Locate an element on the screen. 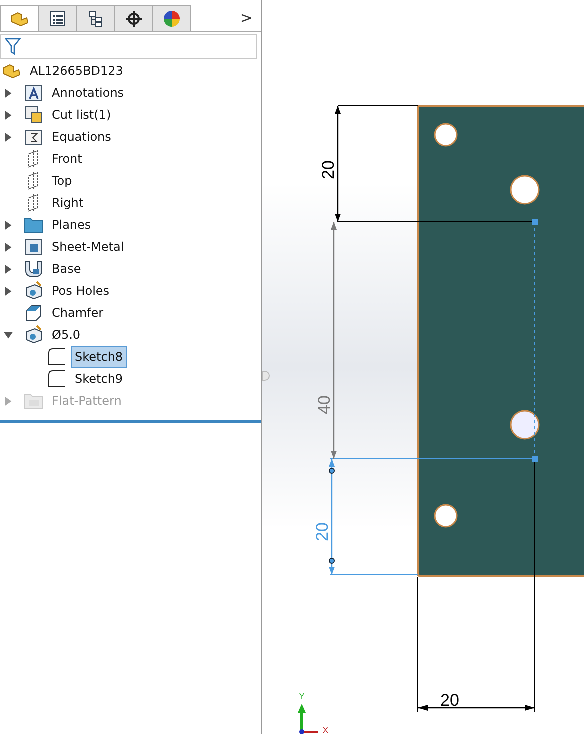  tree-item: Annotations is located at coordinates (88, 93).